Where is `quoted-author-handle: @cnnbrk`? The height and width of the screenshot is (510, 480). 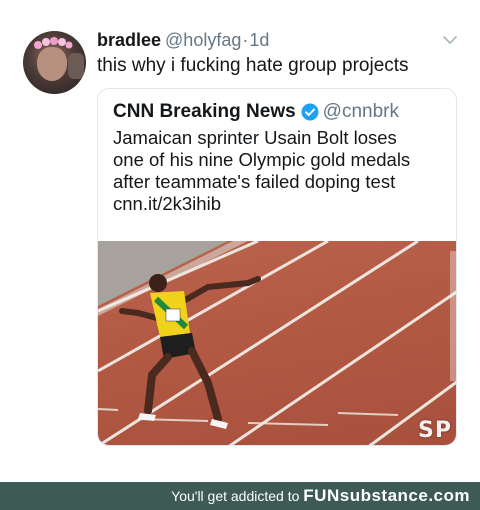 quoted-author-handle: @cnnbrk is located at coordinates (361, 112).